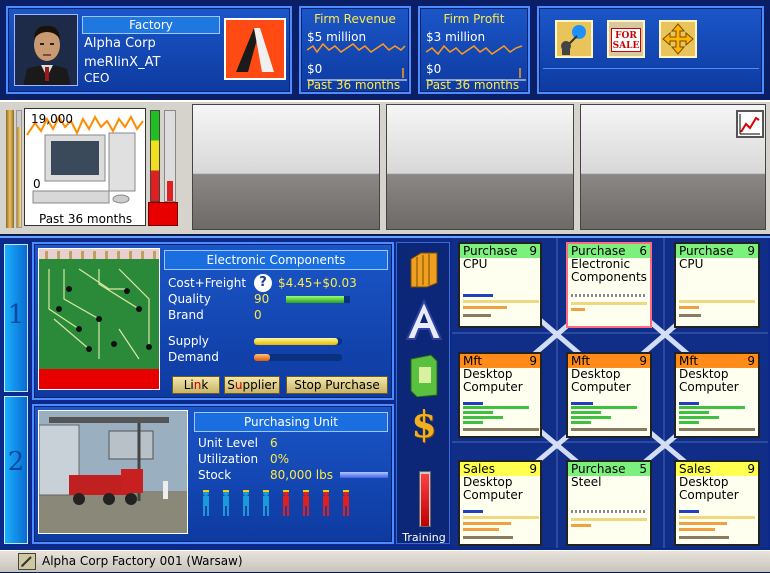 This screenshot has width=770, height=573. Describe the element at coordinates (337, 385) in the screenshot. I see `stop-purchase-button: Stop Purchase` at that location.